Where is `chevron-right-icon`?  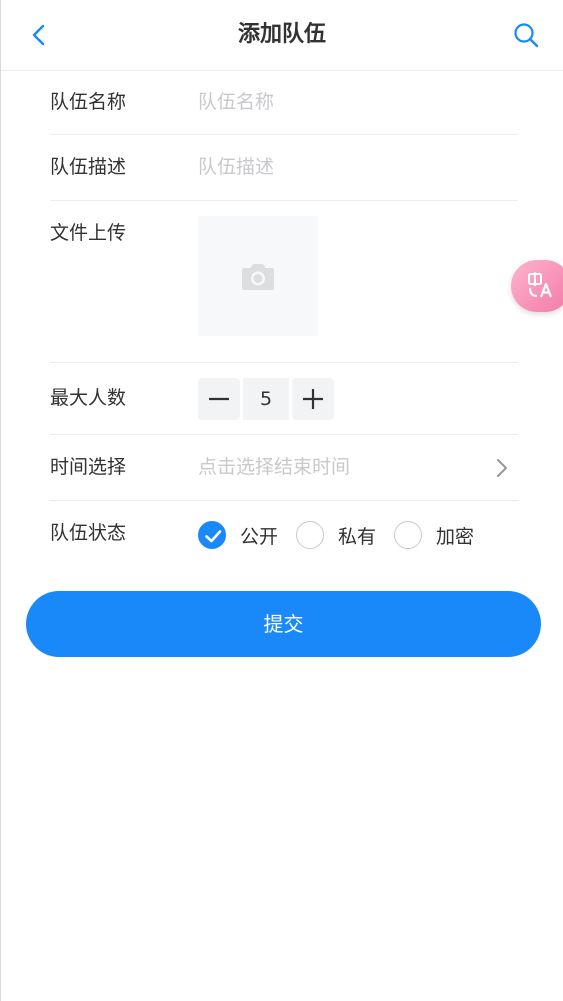
chevron-right-icon is located at coordinates (502, 468).